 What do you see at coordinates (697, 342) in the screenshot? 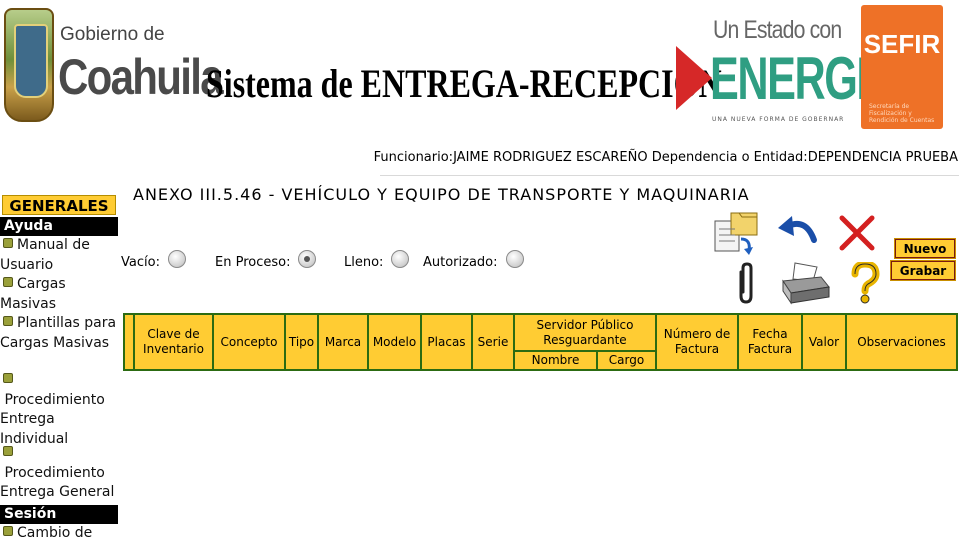
I see `header-numero-factura: Número de Factura` at bounding box center [697, 342].